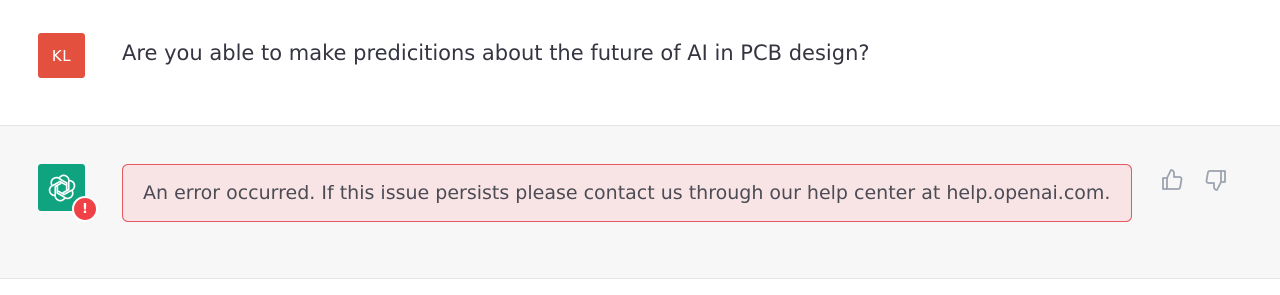 The height and width of the screenshot is (295, 1280). I want to click on thumbs-up-icon, so click(1172, 180).